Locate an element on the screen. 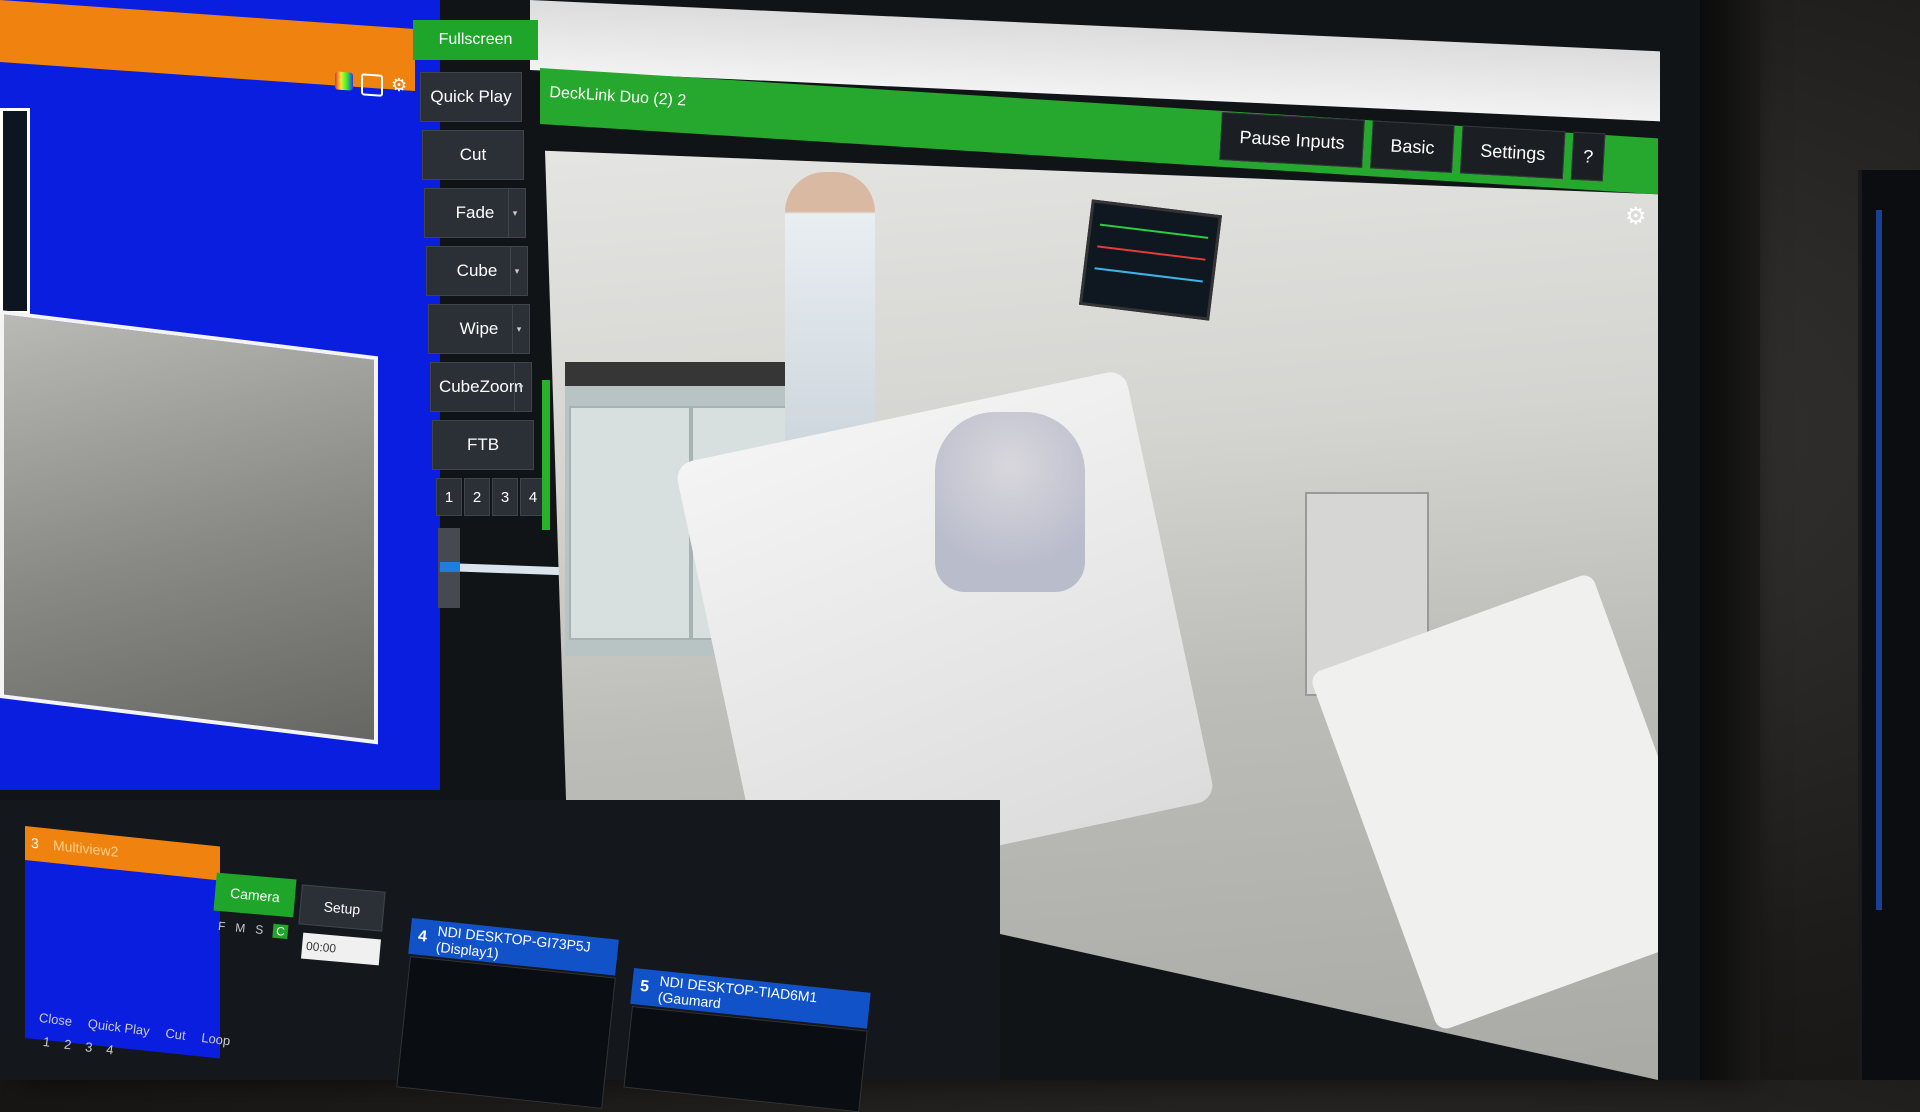 The width and height of the screenshot is (1920, 1112). scene-nurse is located at coordinates (830, 312).